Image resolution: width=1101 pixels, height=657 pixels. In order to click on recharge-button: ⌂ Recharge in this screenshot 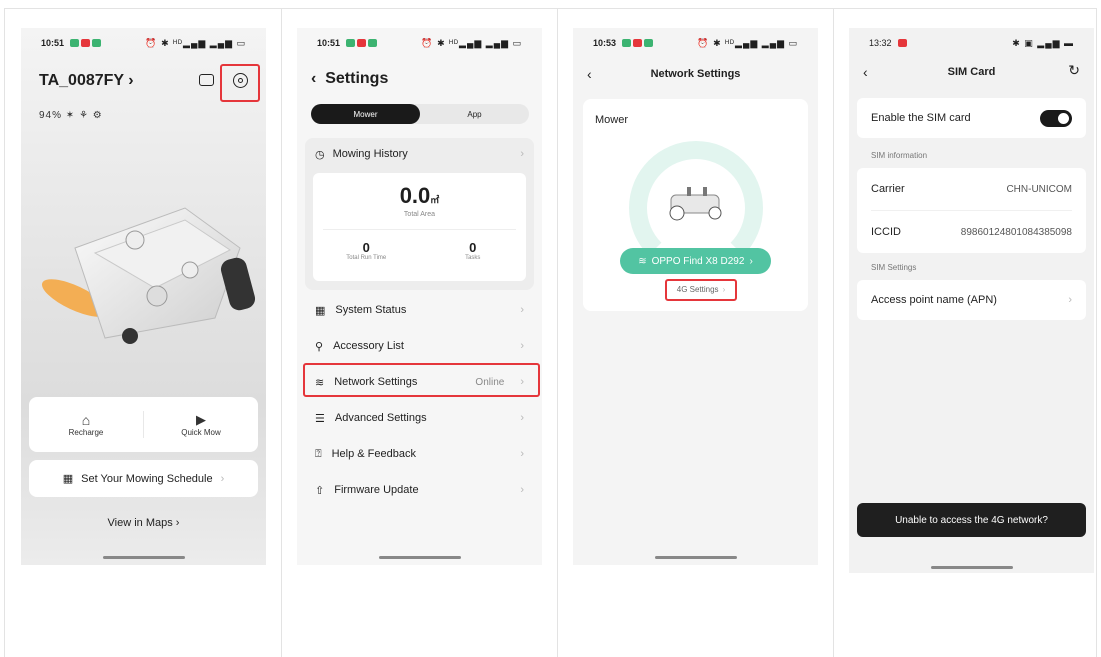, I will do `click(86, 424)`.